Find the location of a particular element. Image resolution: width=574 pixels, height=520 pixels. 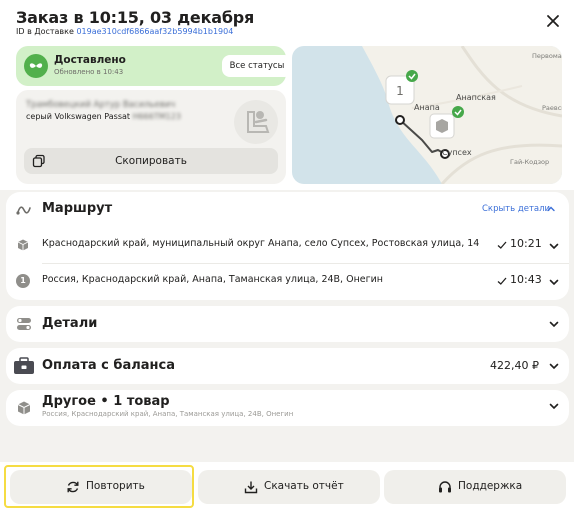

hide-details-link: Скрыть детали is located at coordinates (516, 209).